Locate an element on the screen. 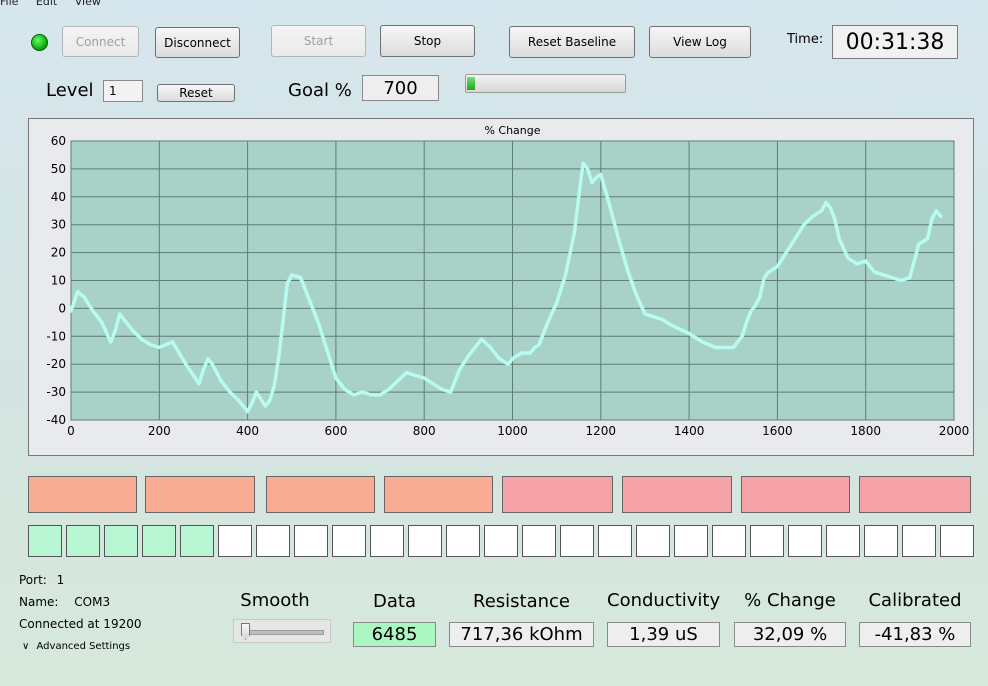  y-tick-label: 10 is located at coordinates (58, 281).